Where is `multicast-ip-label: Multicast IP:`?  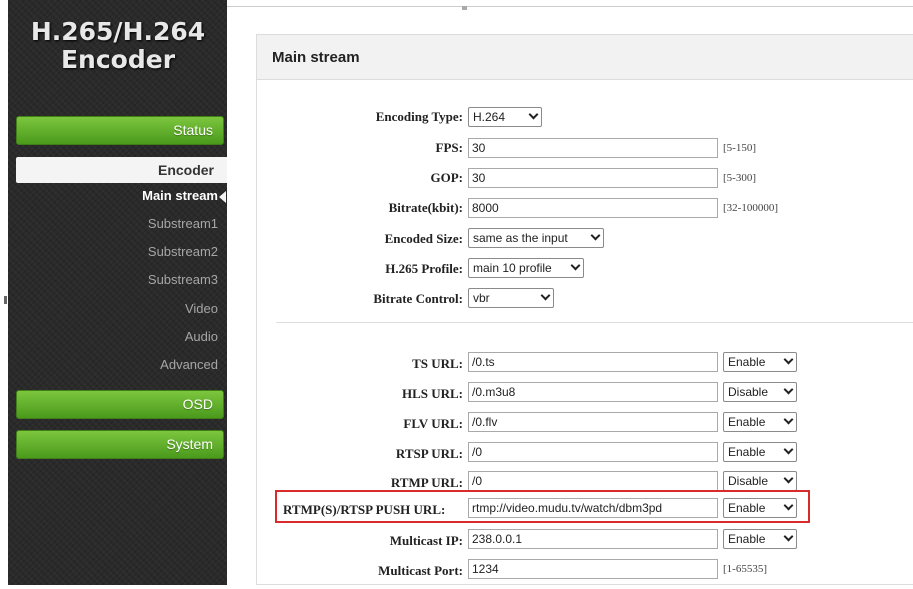
multicast-ip-label: Multicast IP: is located at coordinates (426, 540).